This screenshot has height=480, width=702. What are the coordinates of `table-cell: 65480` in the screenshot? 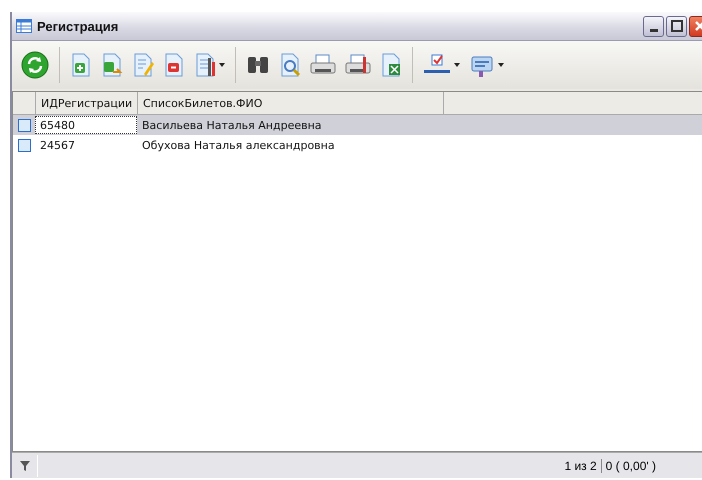 It's located at (86, 125).